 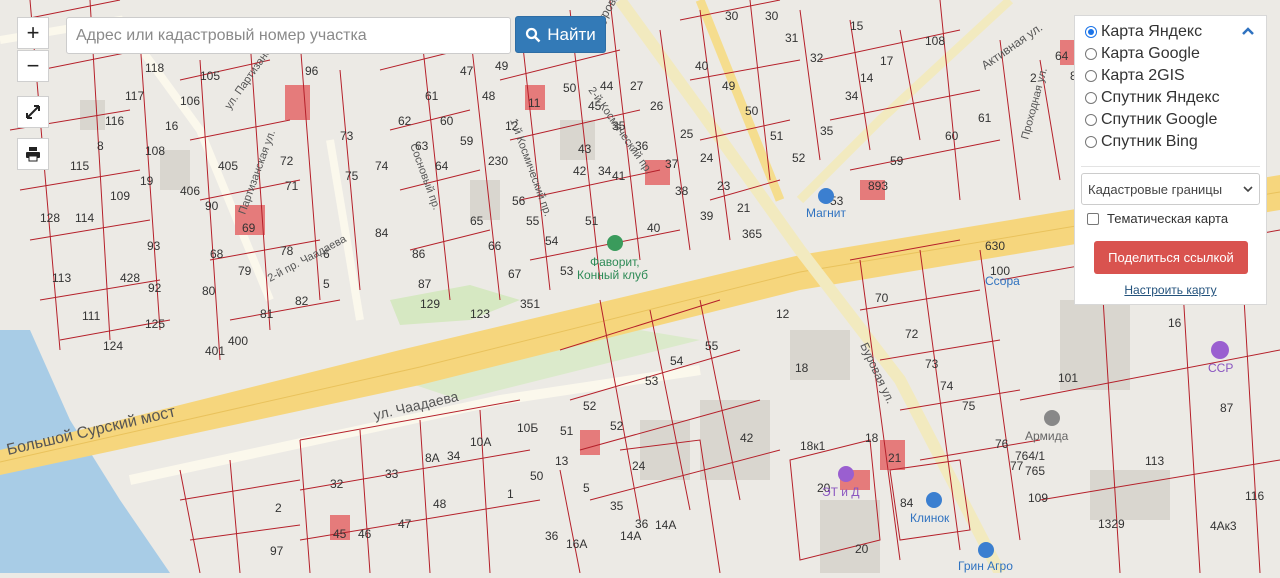 What do you see at coordinates (1154, 461) in the screenshot?
I see `svg-text: 113` at bounding box center [1154, 461].